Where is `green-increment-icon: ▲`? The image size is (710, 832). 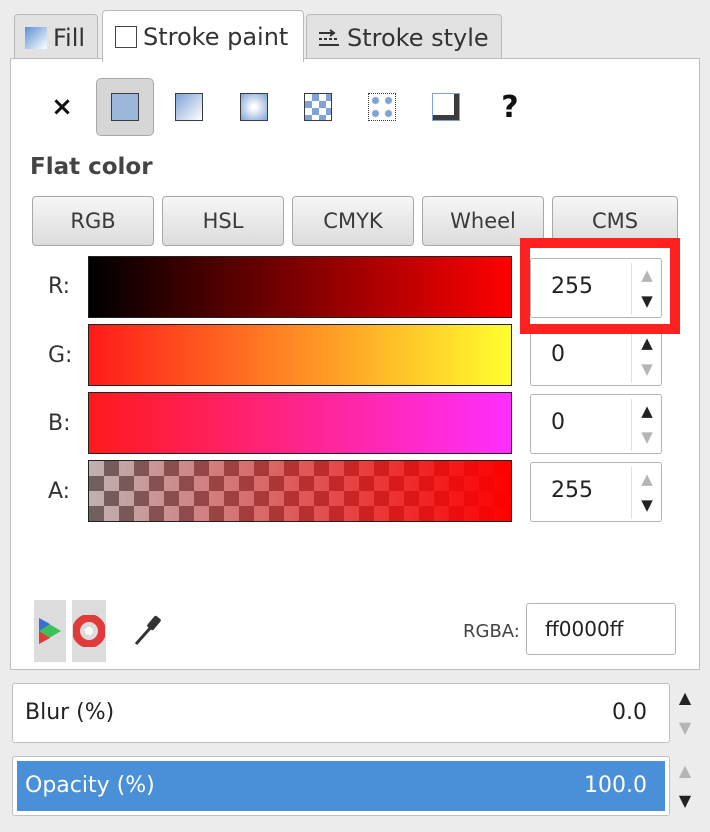 green-increment-icon: ▲ is located at coordinates (647, 343).